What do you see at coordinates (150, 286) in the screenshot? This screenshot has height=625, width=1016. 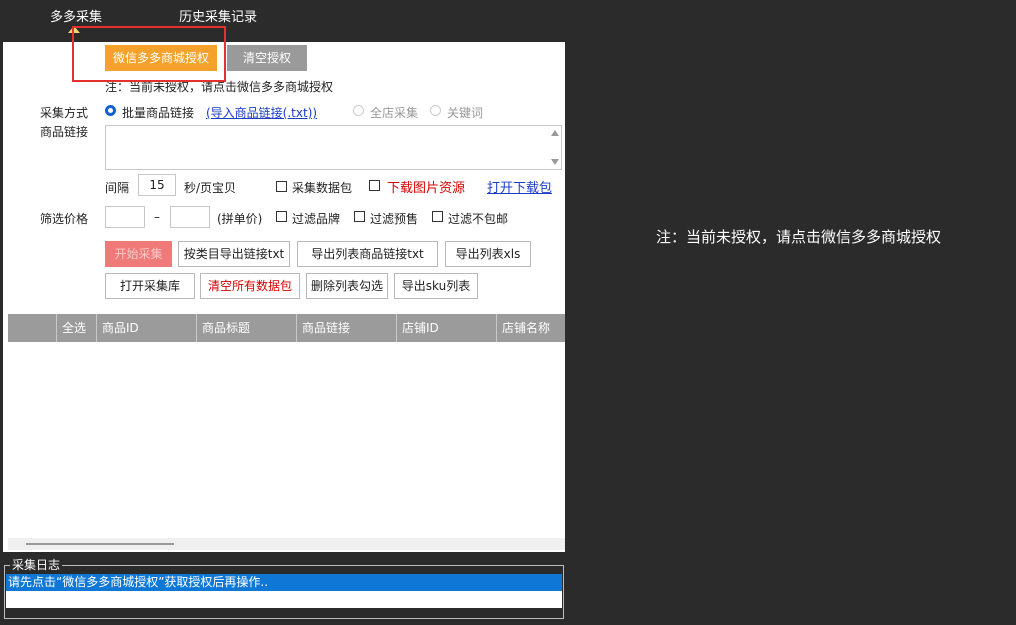 I see `open-library-button: 打开采集库` at bounding box center [150, 286].